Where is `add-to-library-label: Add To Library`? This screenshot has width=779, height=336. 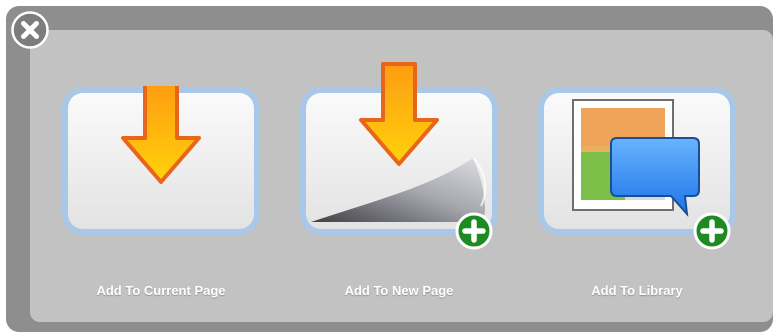
add-to-library-label: Add To Library is located at coordinates (637, 290).